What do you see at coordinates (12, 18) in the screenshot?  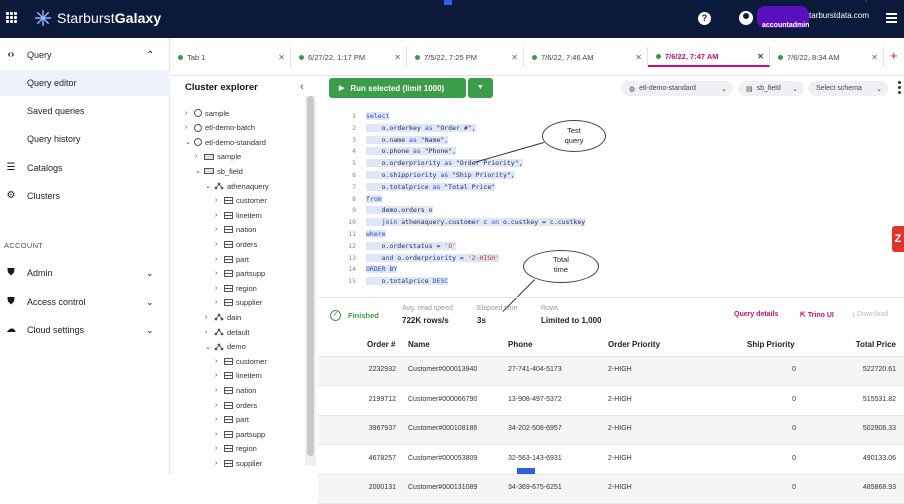 I see `app-grid-icon` at bounding box center [12, 18].